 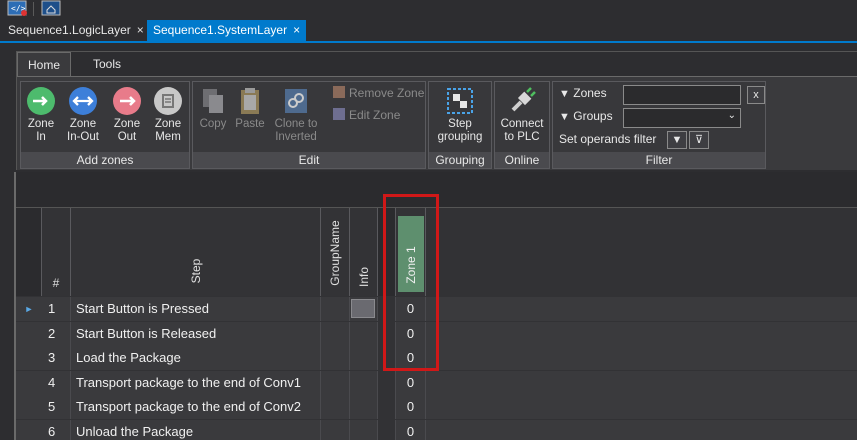 What do you see at coordinates (44, 64) in the screenshot?
I see `tab-home: Home` at bounding box center [44, 64].